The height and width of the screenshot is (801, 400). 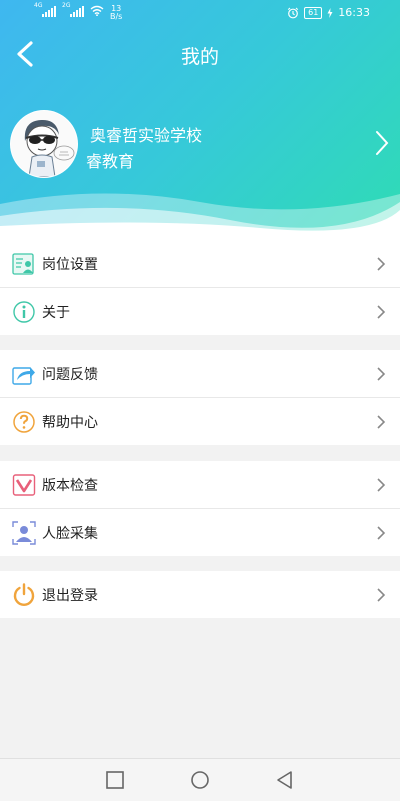 What do you see at coordinates (24, 594) in the screenshot?
I see `power-icon` at bounding box center [24, 594].